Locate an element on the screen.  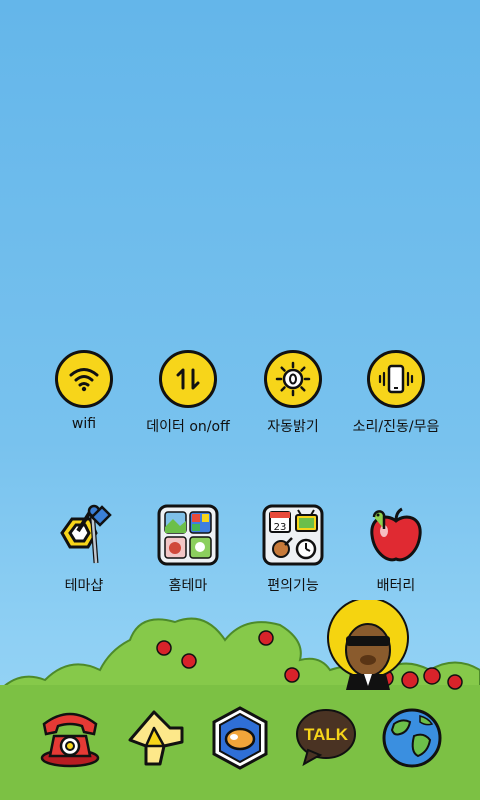
home-theme-icon is located at coordinates (188, 535).